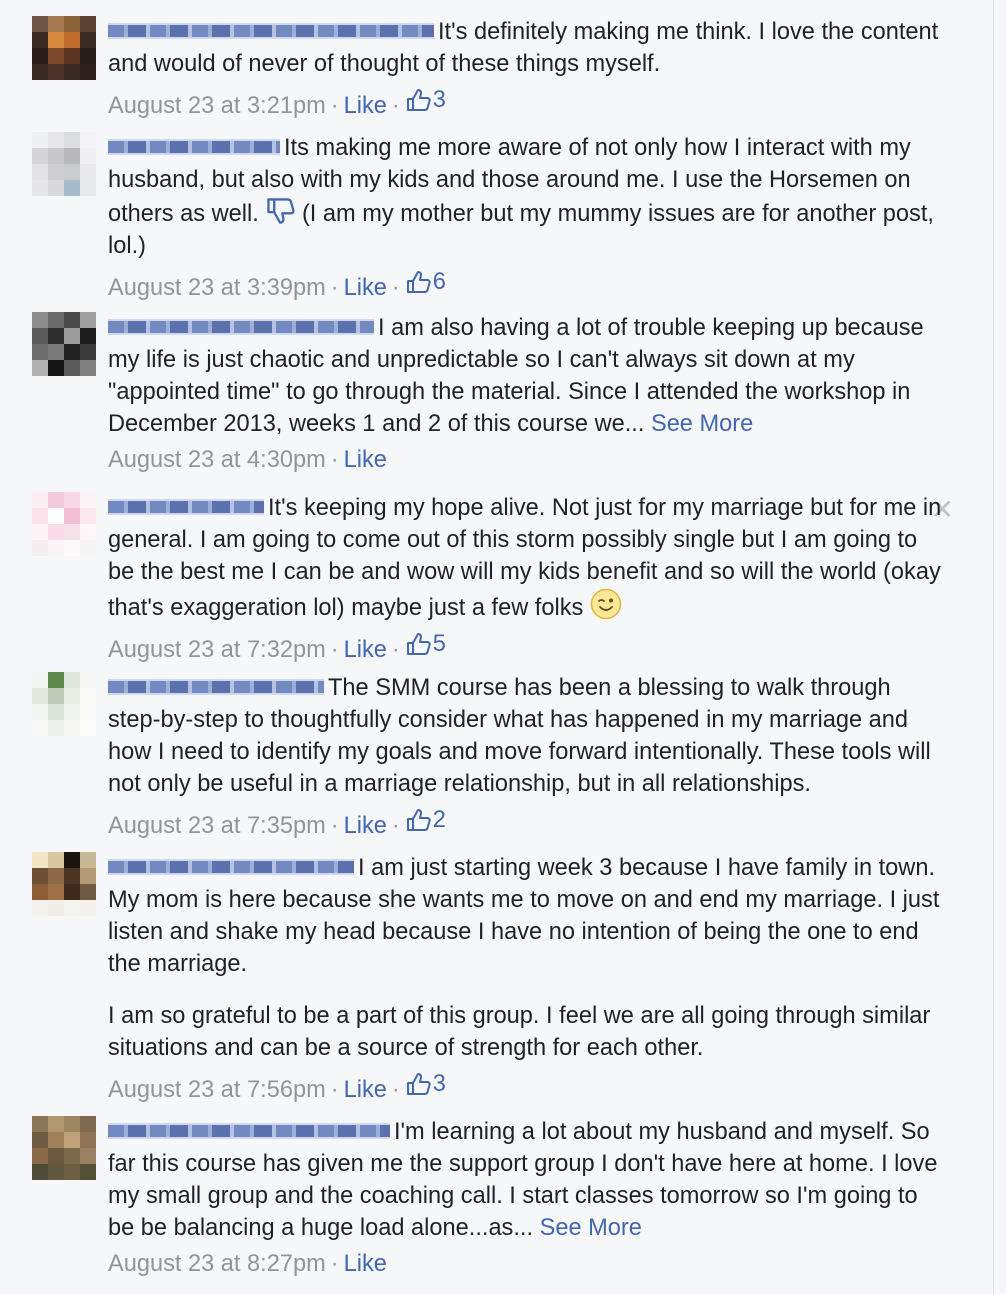 The image size is (1006, 1294). I want to click on comment-meta: August 23 at 8:27pm · Like, so click(247, 1264).